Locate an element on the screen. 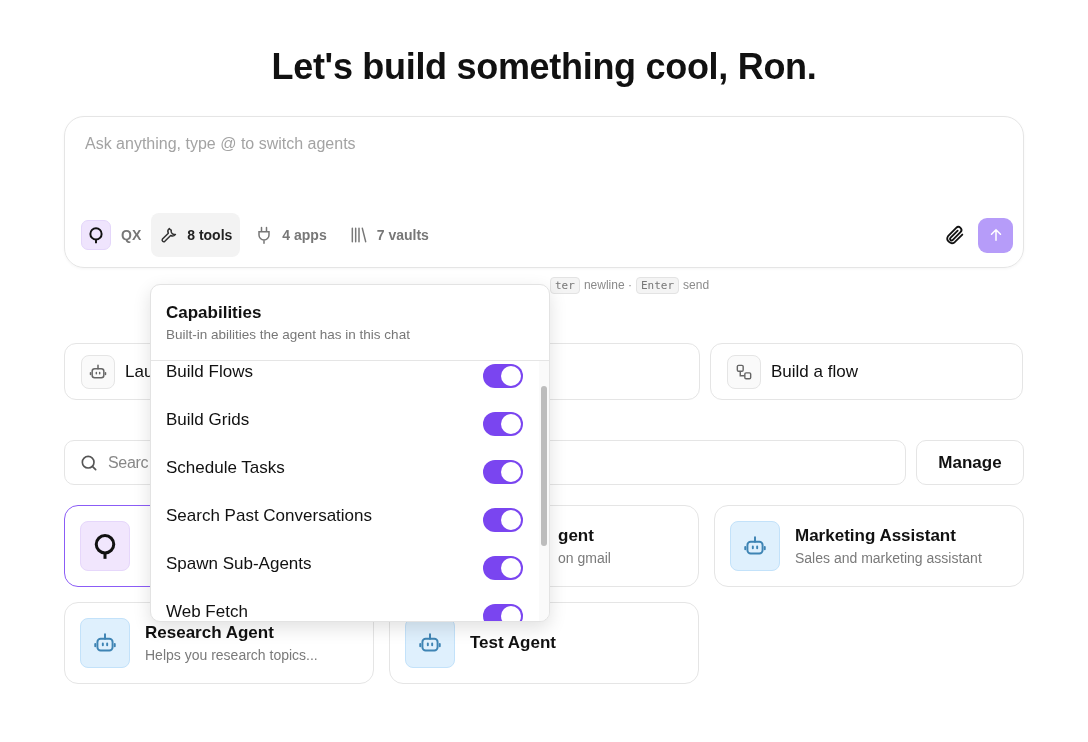  agent-name: gent is located at coordinates (576, 536).